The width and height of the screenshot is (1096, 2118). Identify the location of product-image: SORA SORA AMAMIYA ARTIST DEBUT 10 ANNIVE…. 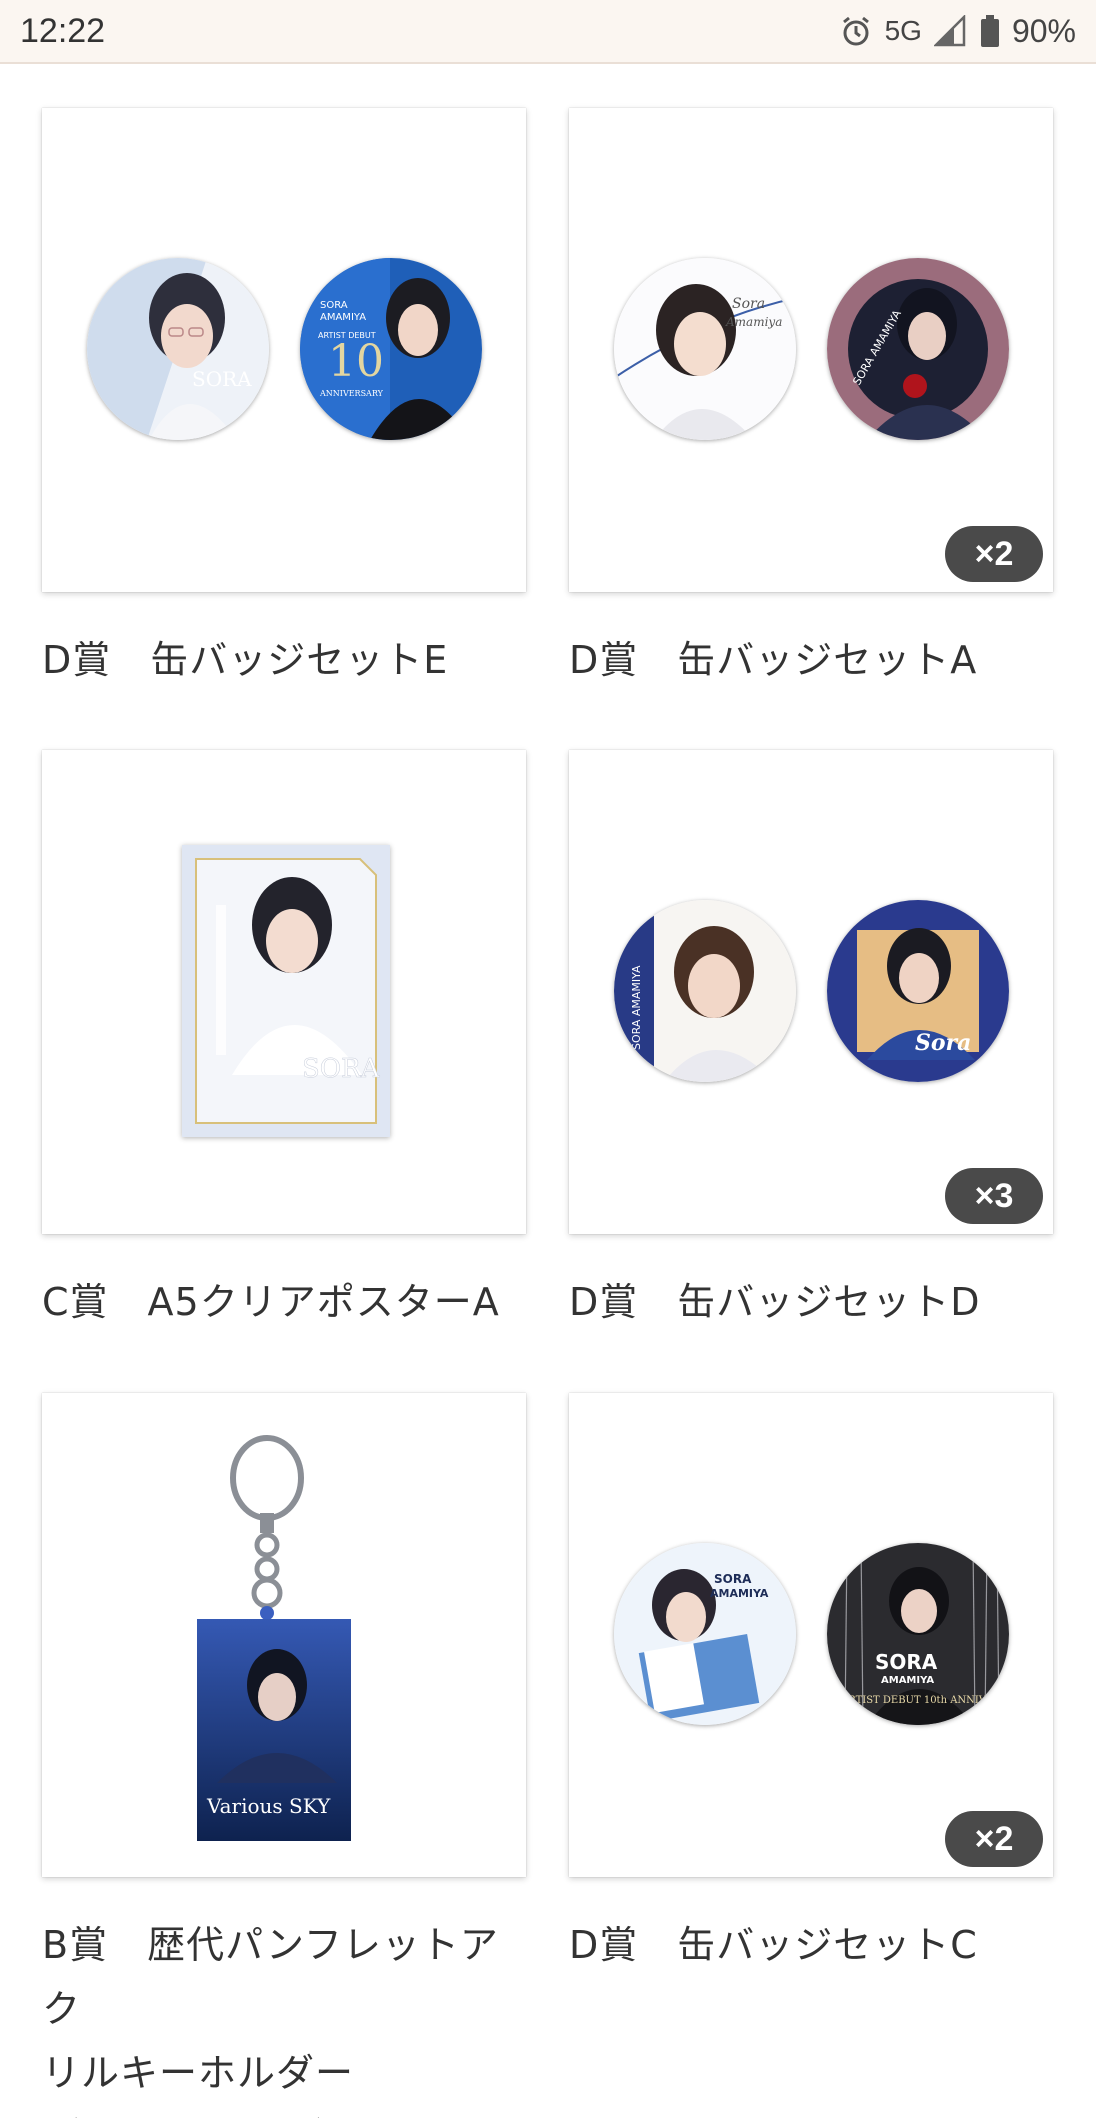
(284, 350).